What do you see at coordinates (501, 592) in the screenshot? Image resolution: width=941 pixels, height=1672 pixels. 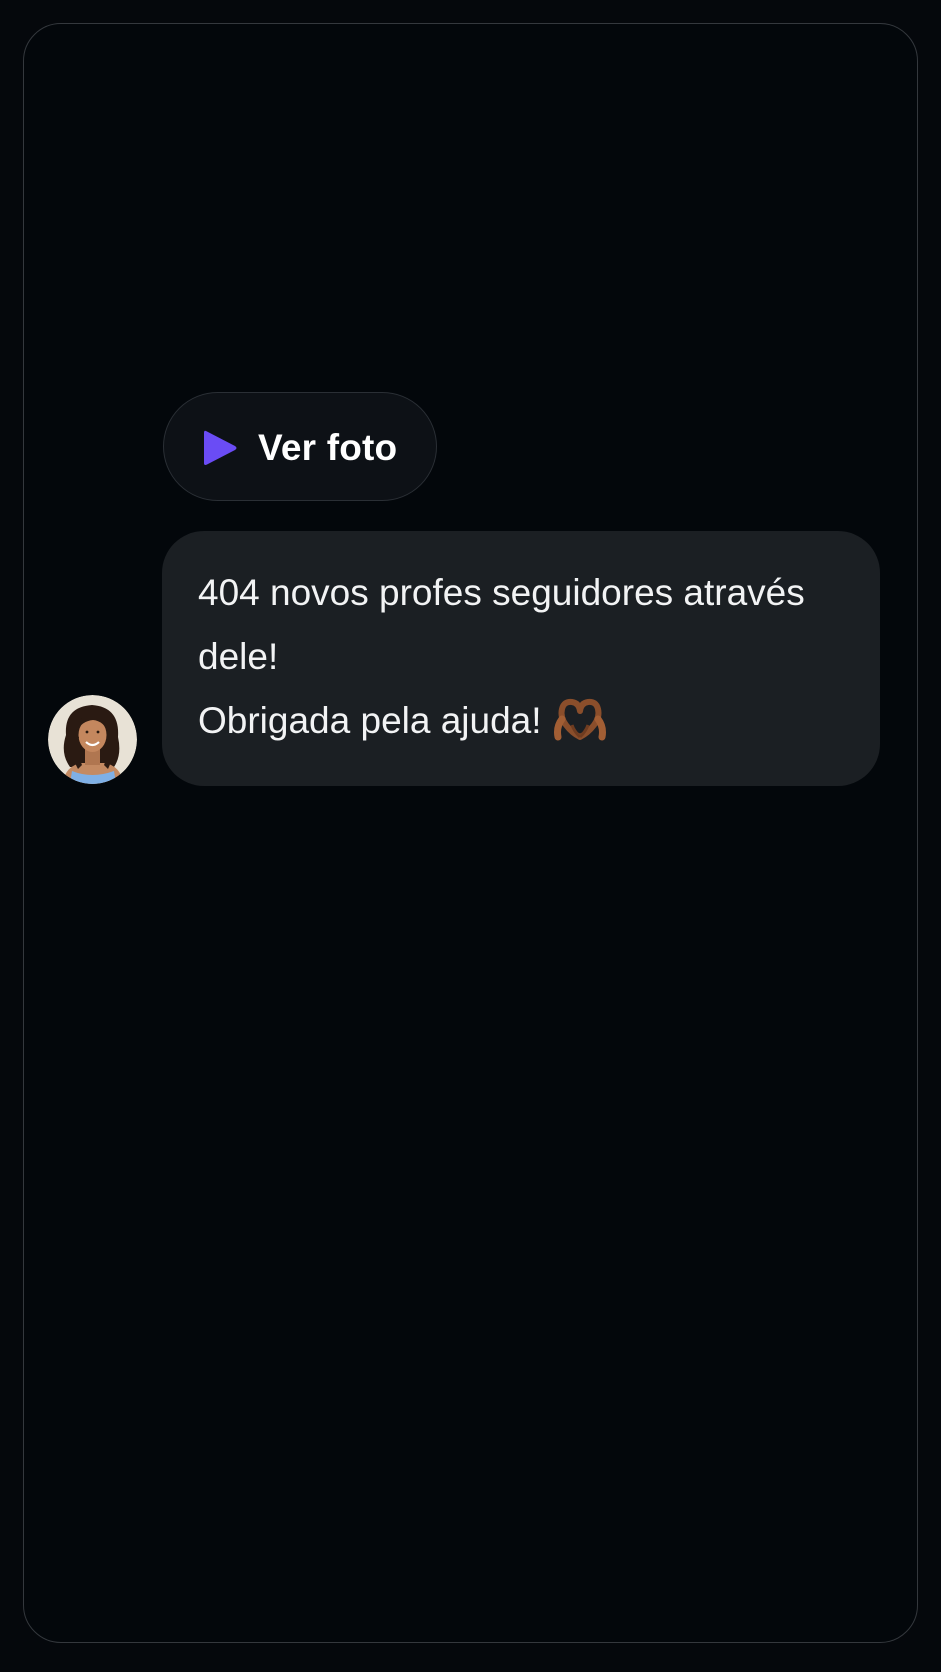 I see `message-line-1: 404 novos profes seguidores através` at bounding box center [501, 592].